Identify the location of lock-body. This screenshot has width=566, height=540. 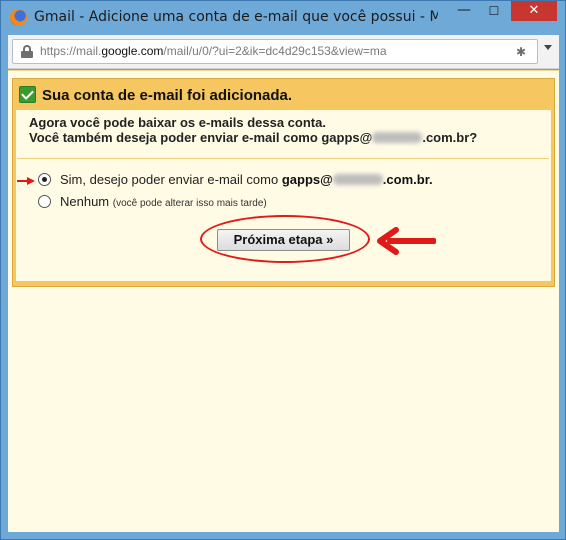
(27, 54).